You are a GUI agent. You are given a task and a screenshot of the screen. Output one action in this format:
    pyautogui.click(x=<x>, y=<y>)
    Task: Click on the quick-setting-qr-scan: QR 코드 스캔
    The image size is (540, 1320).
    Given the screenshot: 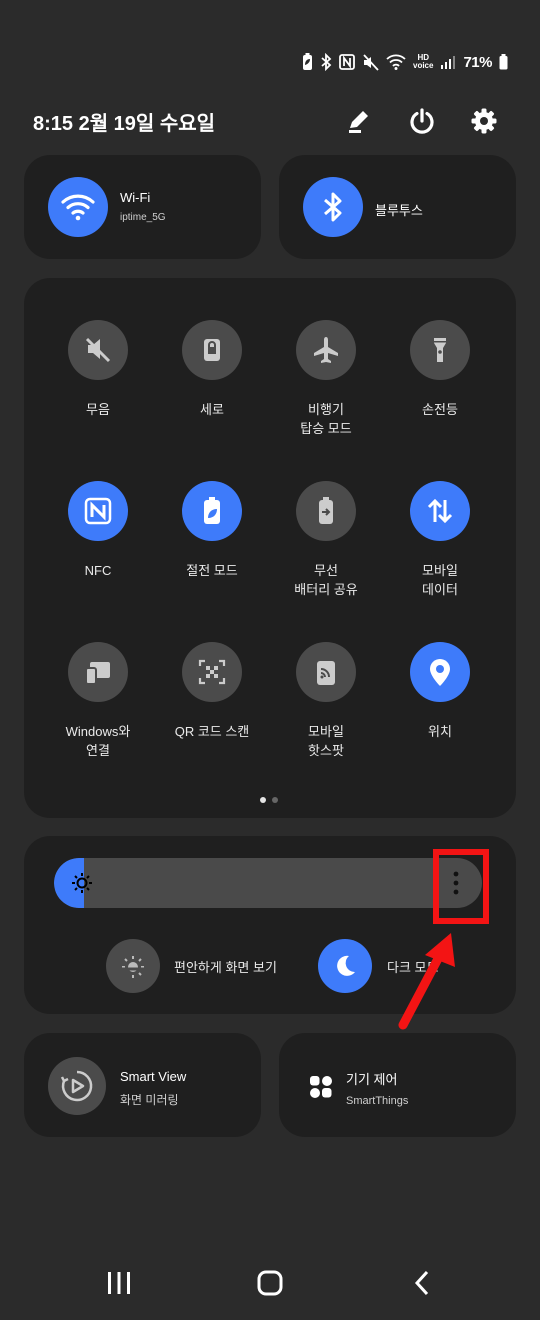 What is the action you would take?
    pyautogui.click(x=212, y=691)
    